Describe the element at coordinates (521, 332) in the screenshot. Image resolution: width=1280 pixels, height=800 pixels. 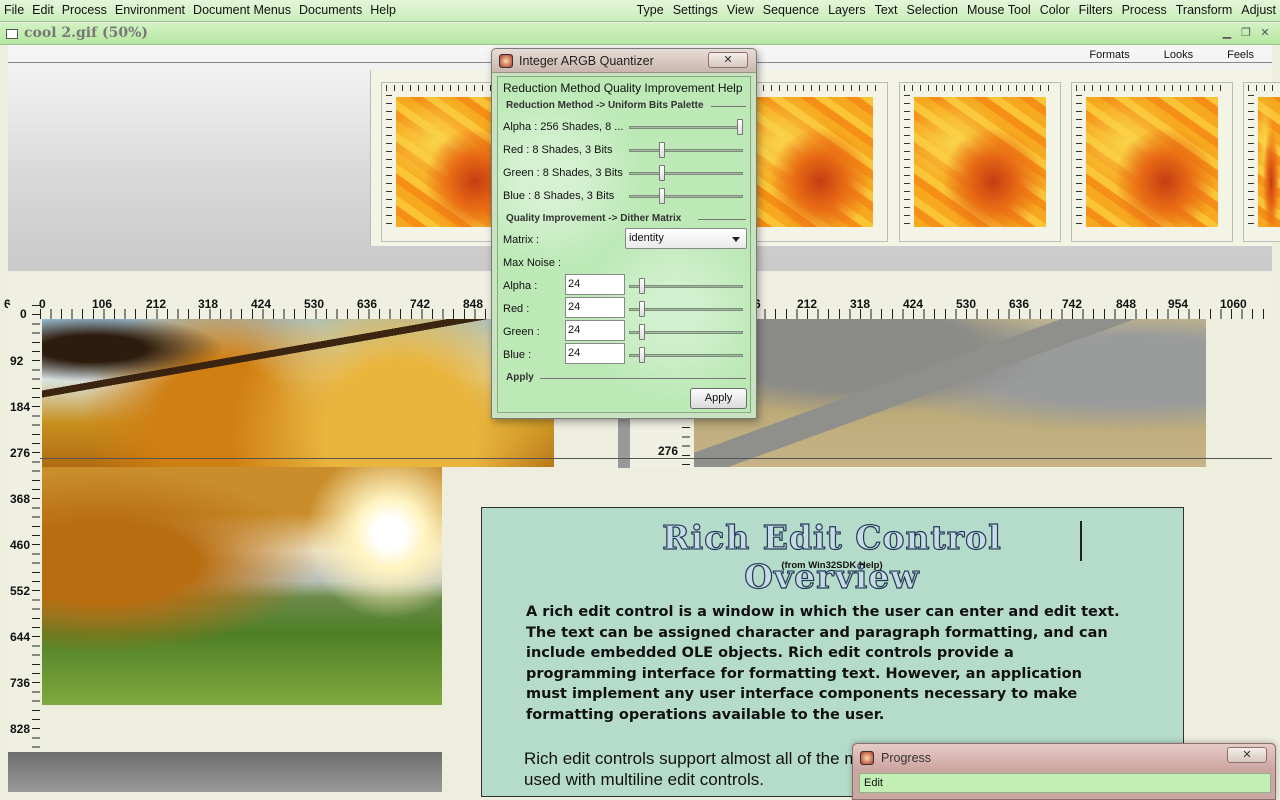
I see `green-noise-label: Green :` at that location.